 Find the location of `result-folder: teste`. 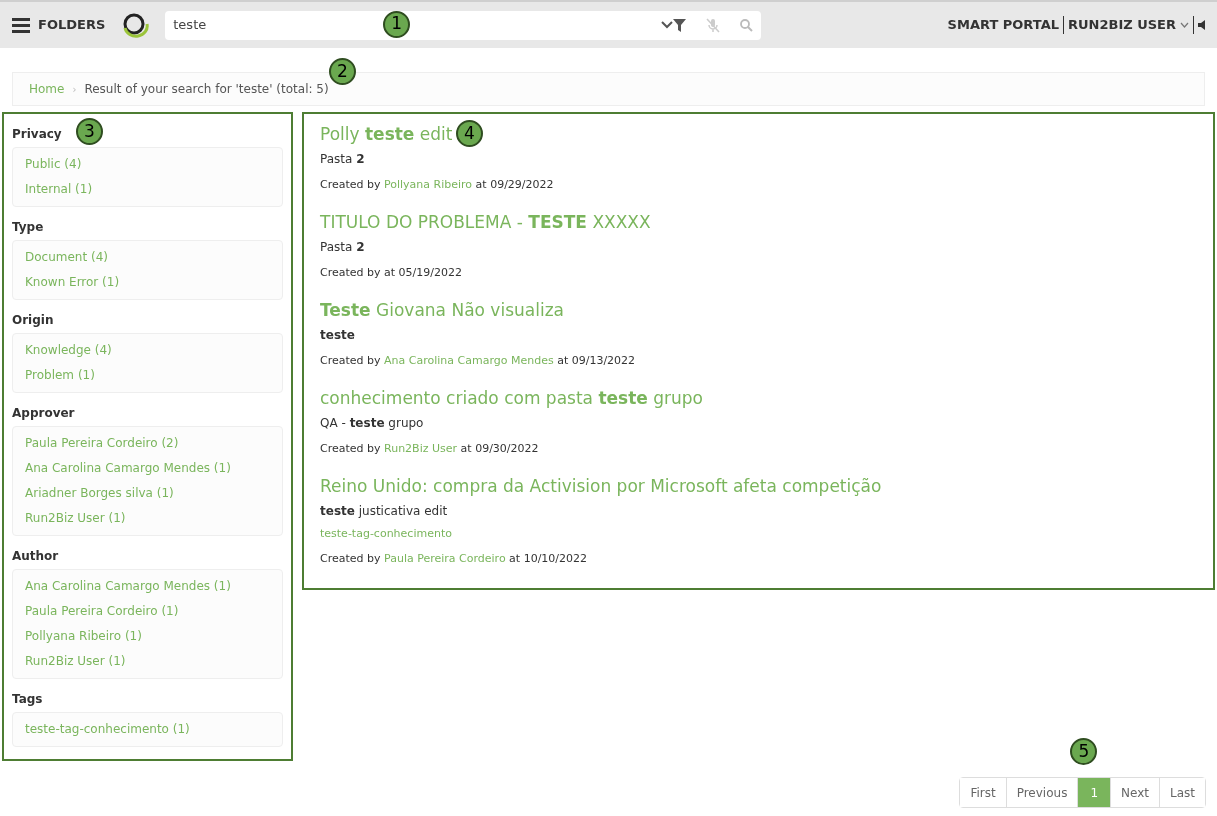

result-folder: teste is located at coordinates (338, 335).